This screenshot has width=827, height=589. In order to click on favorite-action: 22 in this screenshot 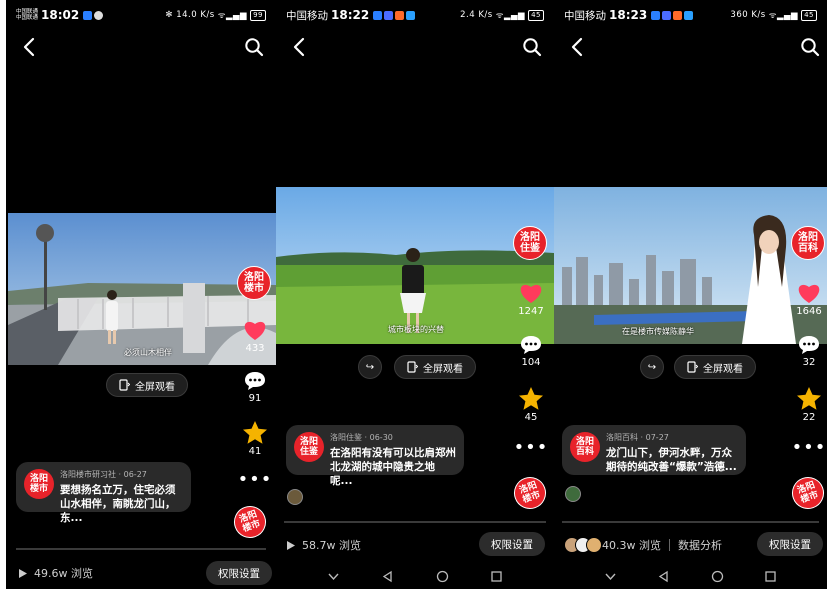, I will do `click(808, 404)`.